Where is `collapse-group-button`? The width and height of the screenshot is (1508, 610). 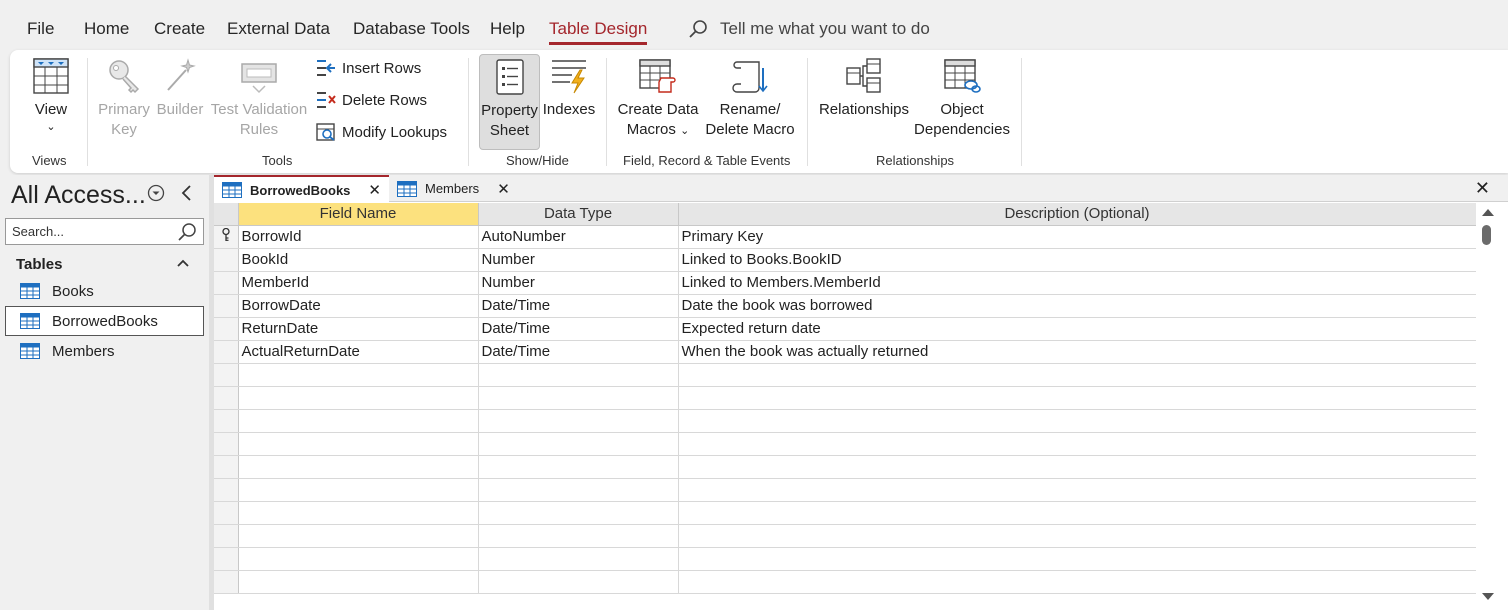 collapse-group-button is located at coordinates (183, 265).